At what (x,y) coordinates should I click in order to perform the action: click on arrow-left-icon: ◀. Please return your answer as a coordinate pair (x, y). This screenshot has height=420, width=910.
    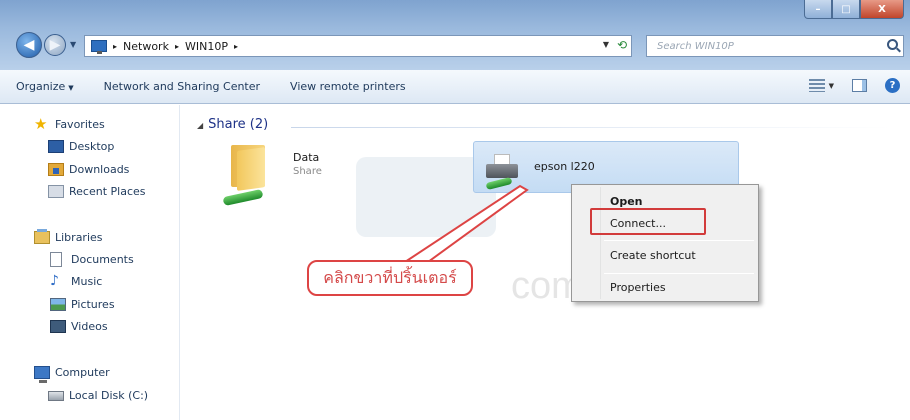
    Looking at the image, I should click on (29, 45).